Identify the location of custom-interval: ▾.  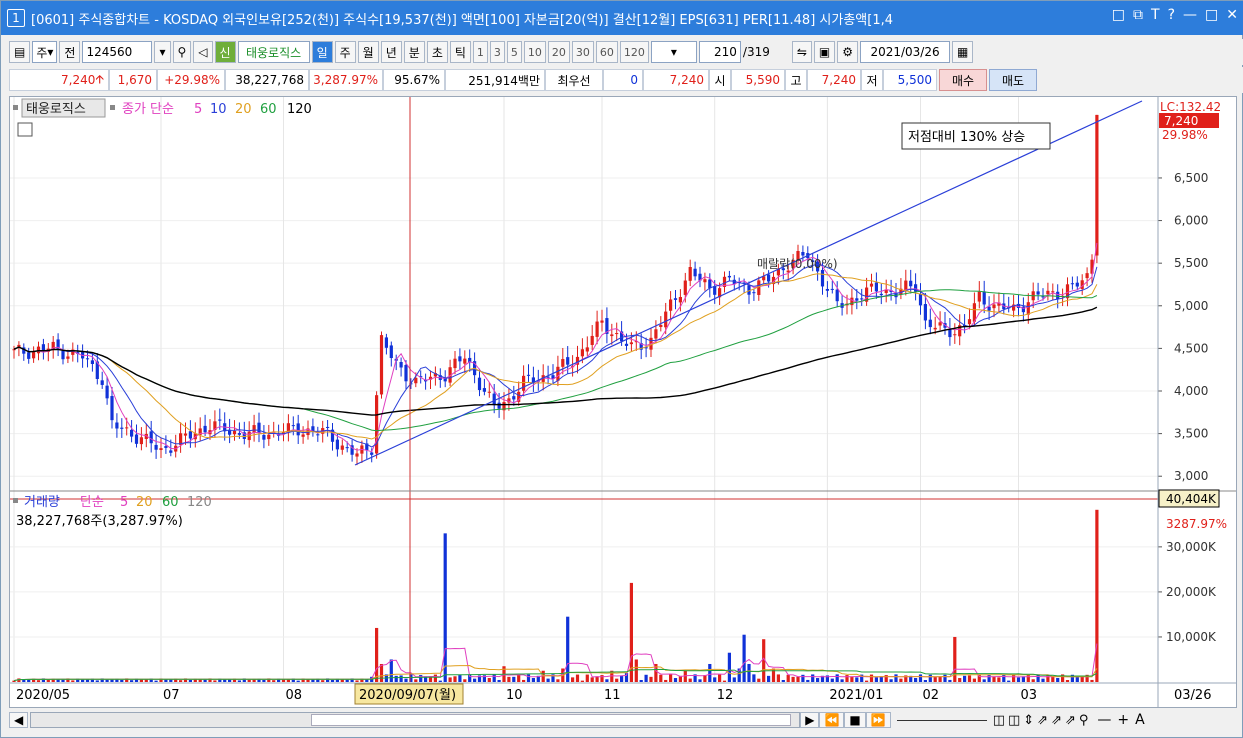
(673, 52).